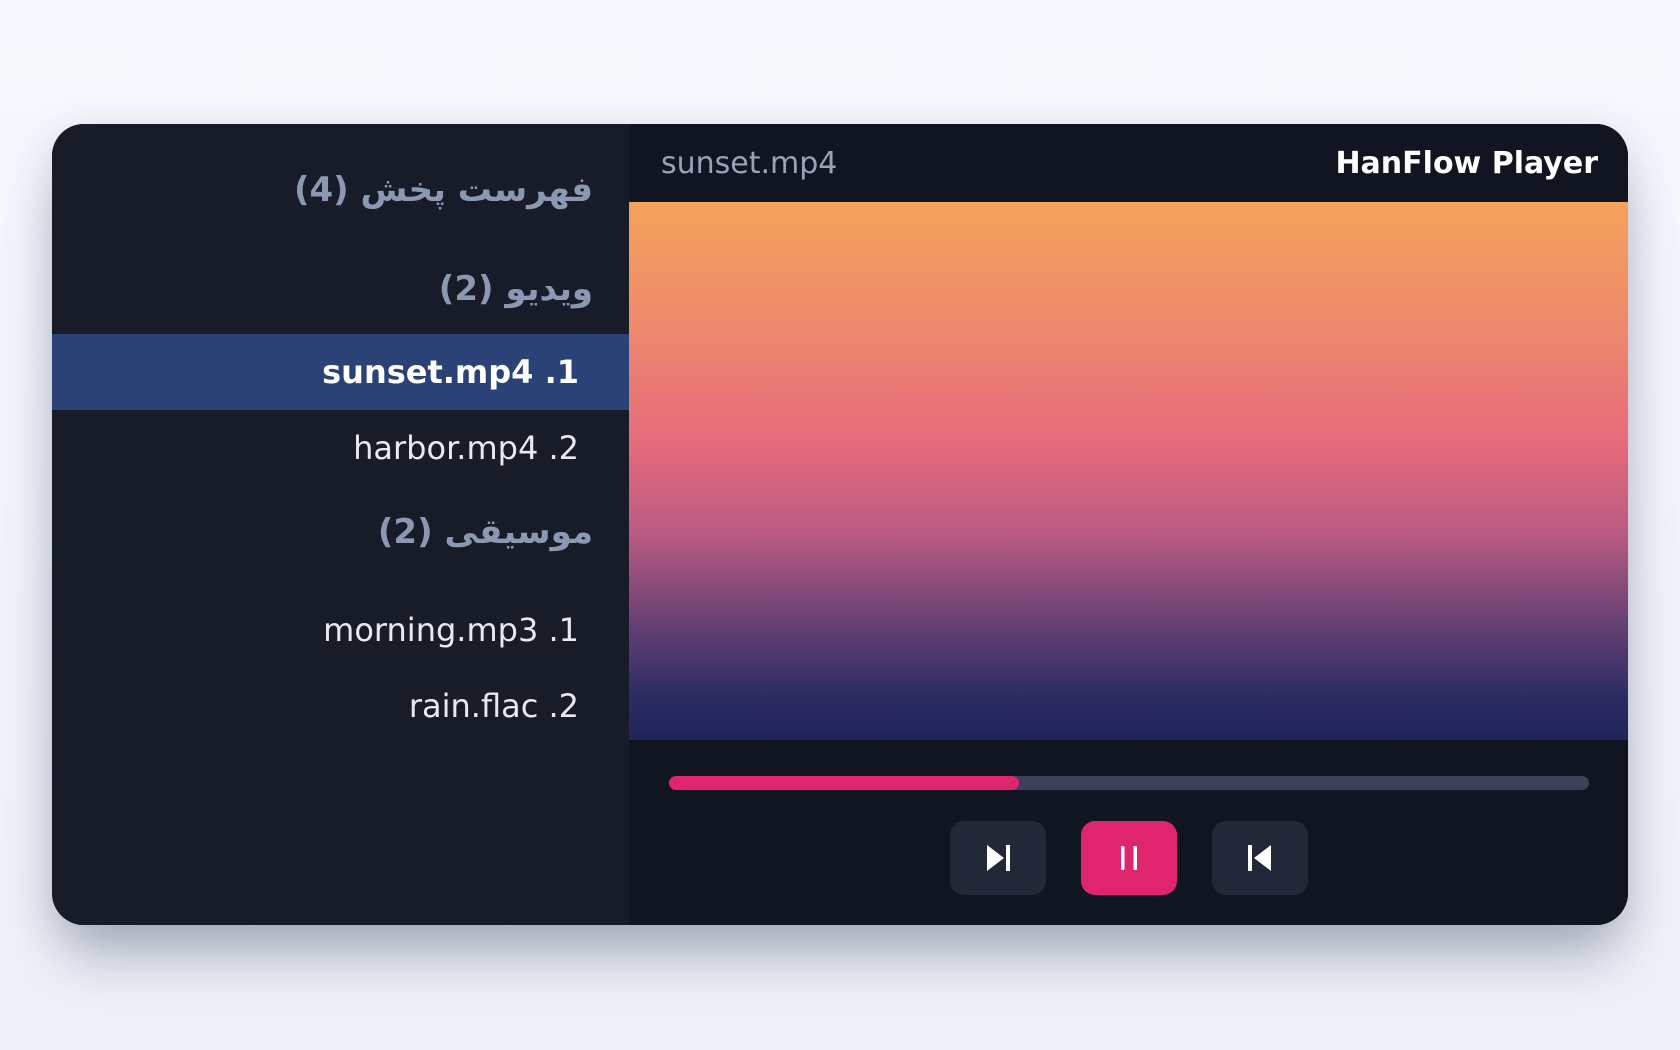  What do you see at coordinates (493, 706) in the screenshot?
I see `playlist-item-label: rain.flac .2` at bounding box center [493, 706].